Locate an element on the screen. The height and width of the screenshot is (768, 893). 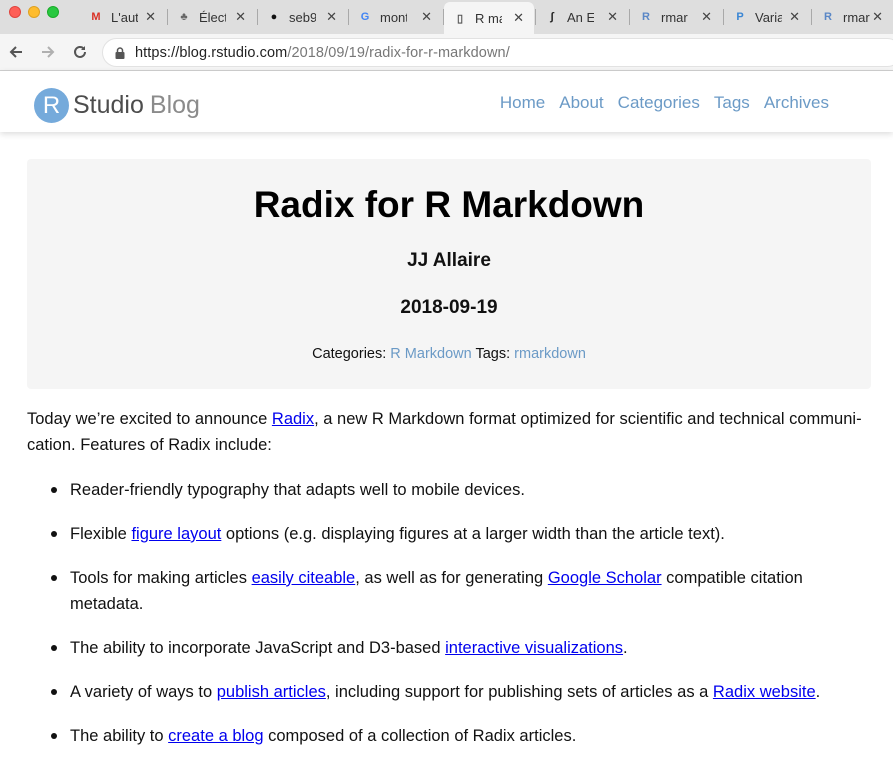
feature-link: figure layout is located at coordinates (176, 534).